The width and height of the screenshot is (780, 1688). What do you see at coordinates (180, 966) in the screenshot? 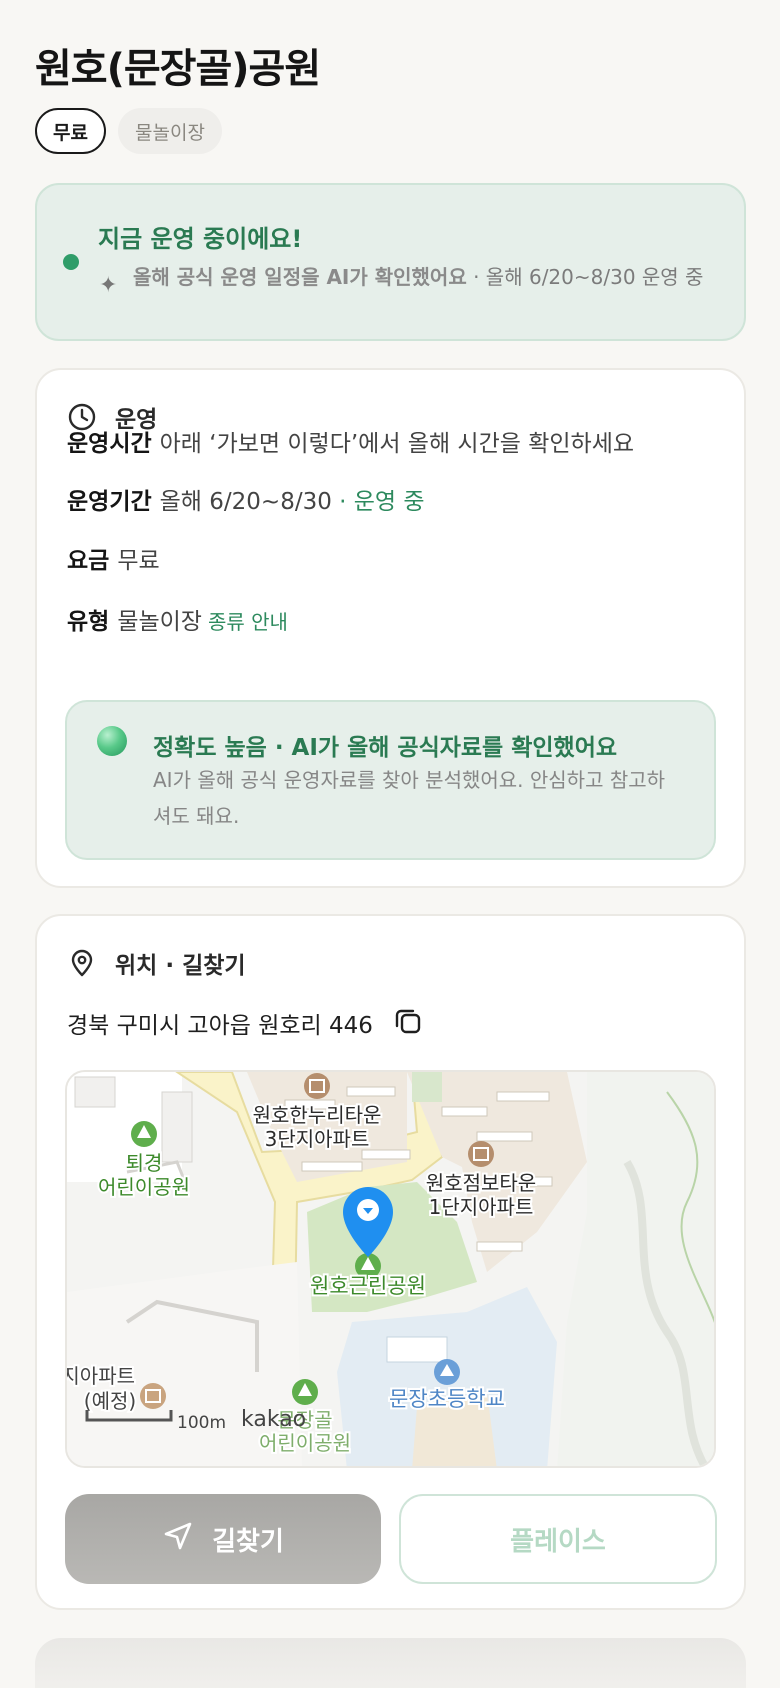
I see `location-title: 위치 · 길찾기` at bounding box center [180, 966].